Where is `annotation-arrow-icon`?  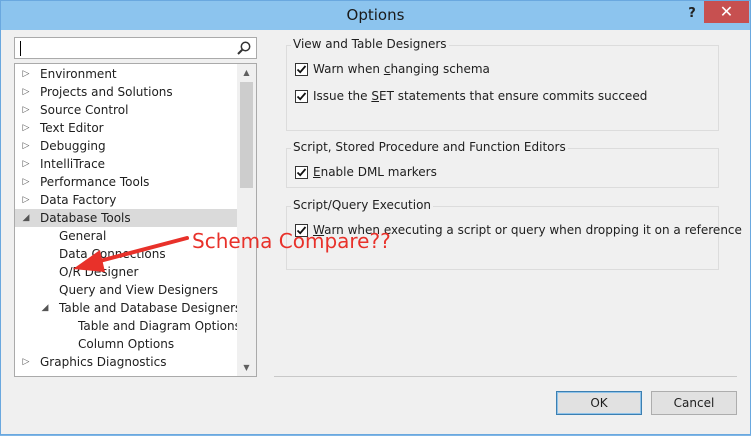 annotation-arrow-icon is located at coordinates (131, 254).